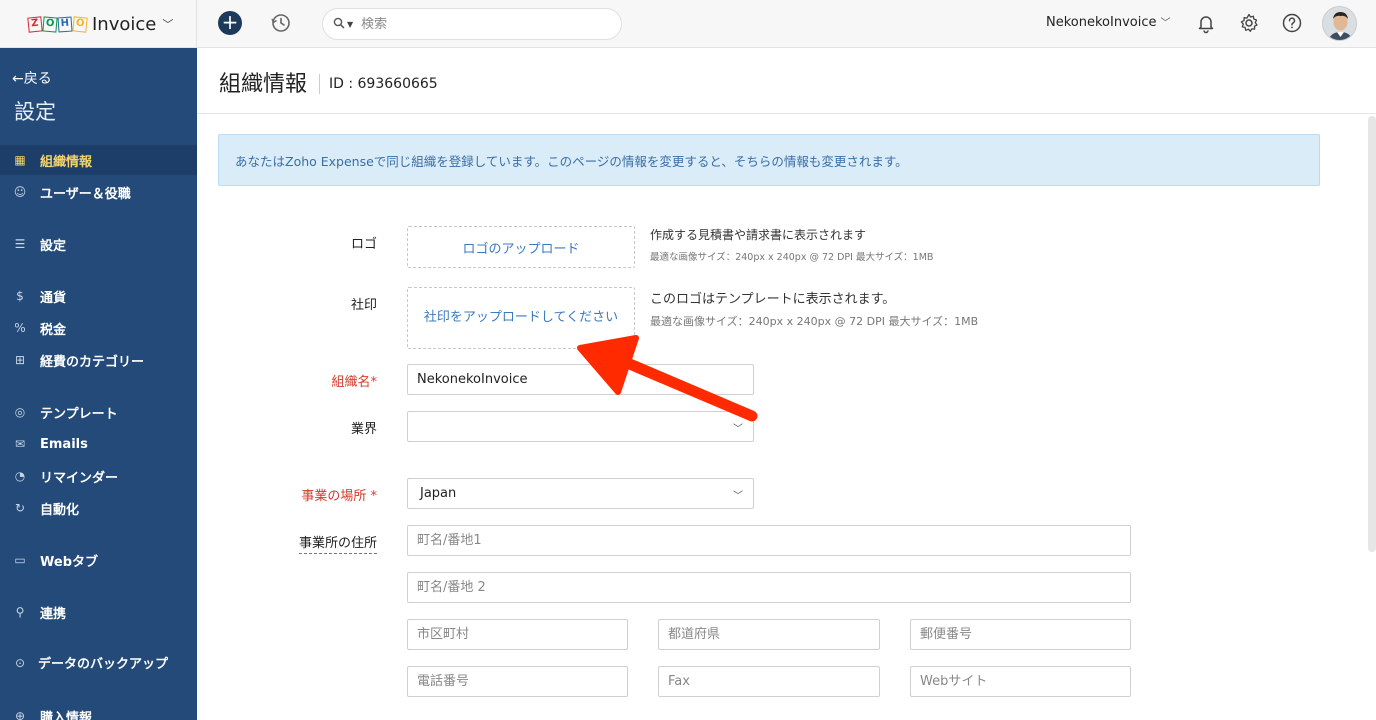 The image size is (1376, 720). What do you see at coordinates (281, 23) in the screenshot?
I see `history-icon` at bounding box center [281, 23].